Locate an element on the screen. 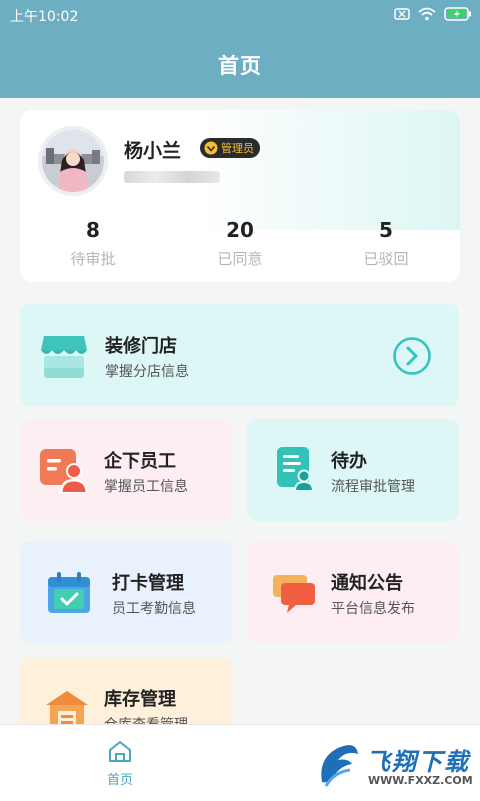  todo-card-subtitle: 流程审批管理 is located at coordinates (373, 487).